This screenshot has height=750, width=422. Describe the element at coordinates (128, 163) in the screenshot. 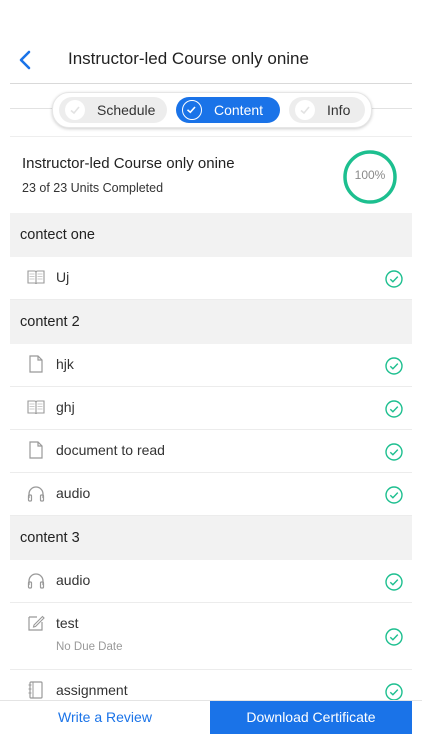

I see `course-title: Instructor-led Course only onine` at that location.